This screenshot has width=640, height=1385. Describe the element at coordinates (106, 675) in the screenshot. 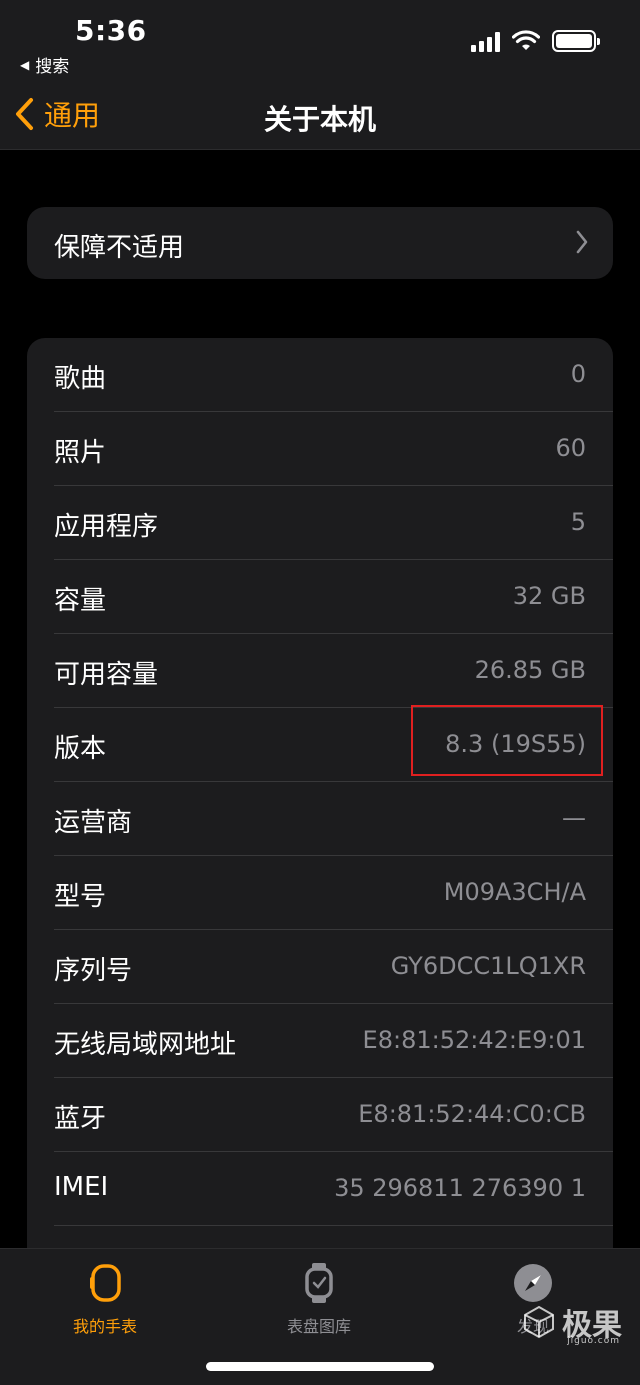

I see `info-row-key: 可用容量` at that location.